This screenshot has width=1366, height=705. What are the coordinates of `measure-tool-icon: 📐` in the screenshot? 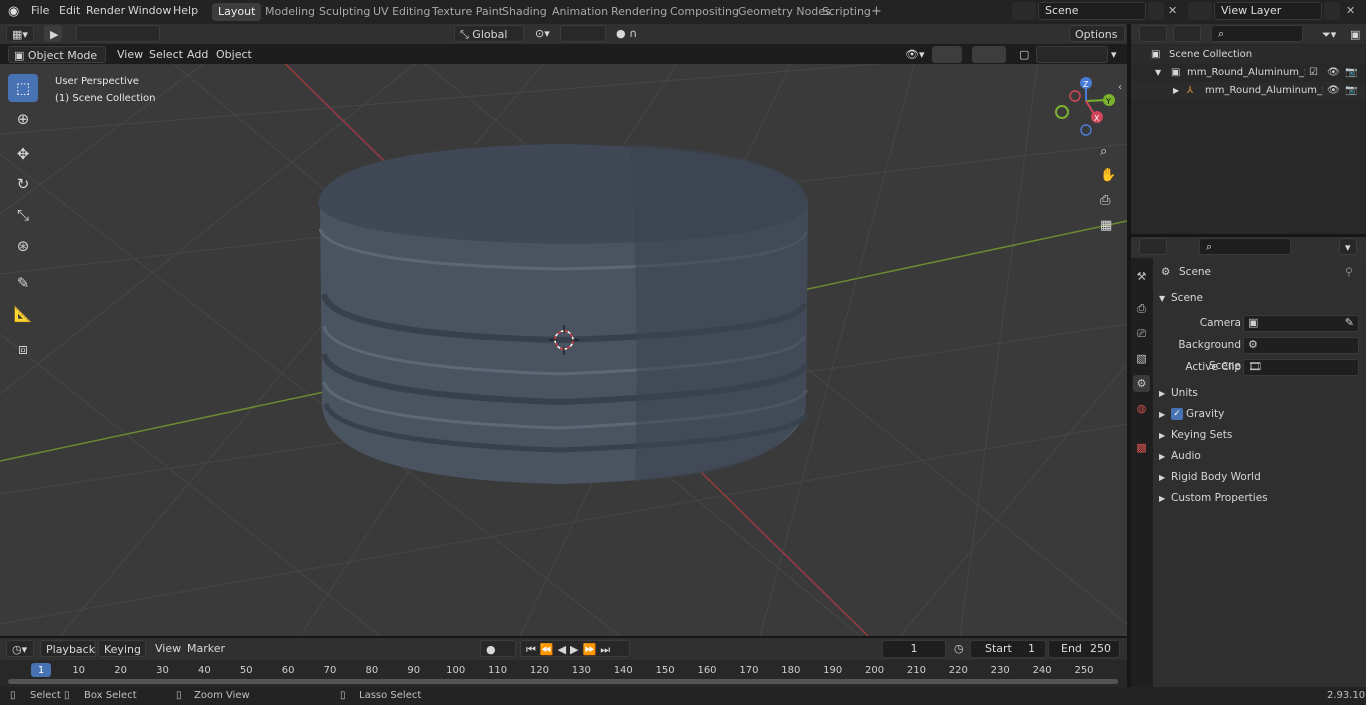 It's located at (23, 314).